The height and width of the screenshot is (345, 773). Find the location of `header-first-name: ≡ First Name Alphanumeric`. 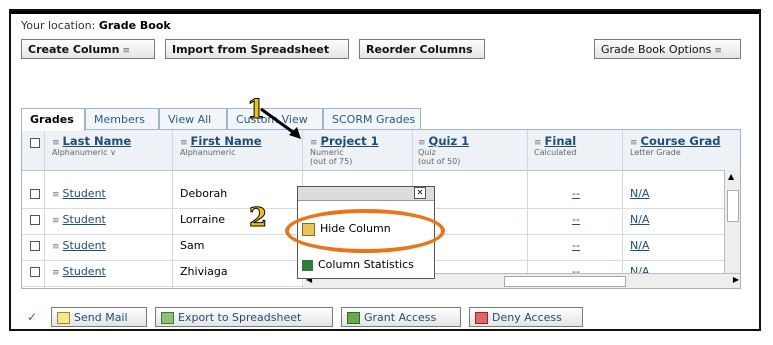

header-first-name: ≡ First Name Alphanumeric is located at coordinates (221, 145).